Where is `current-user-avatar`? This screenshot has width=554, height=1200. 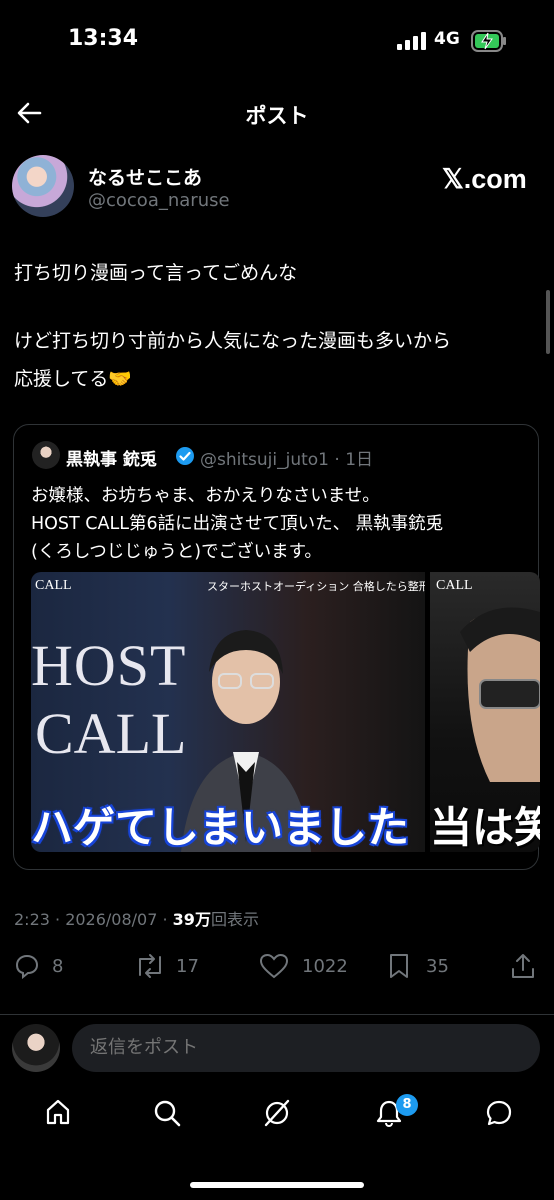
current-user-avatar is located at coordinates (36, 1048).